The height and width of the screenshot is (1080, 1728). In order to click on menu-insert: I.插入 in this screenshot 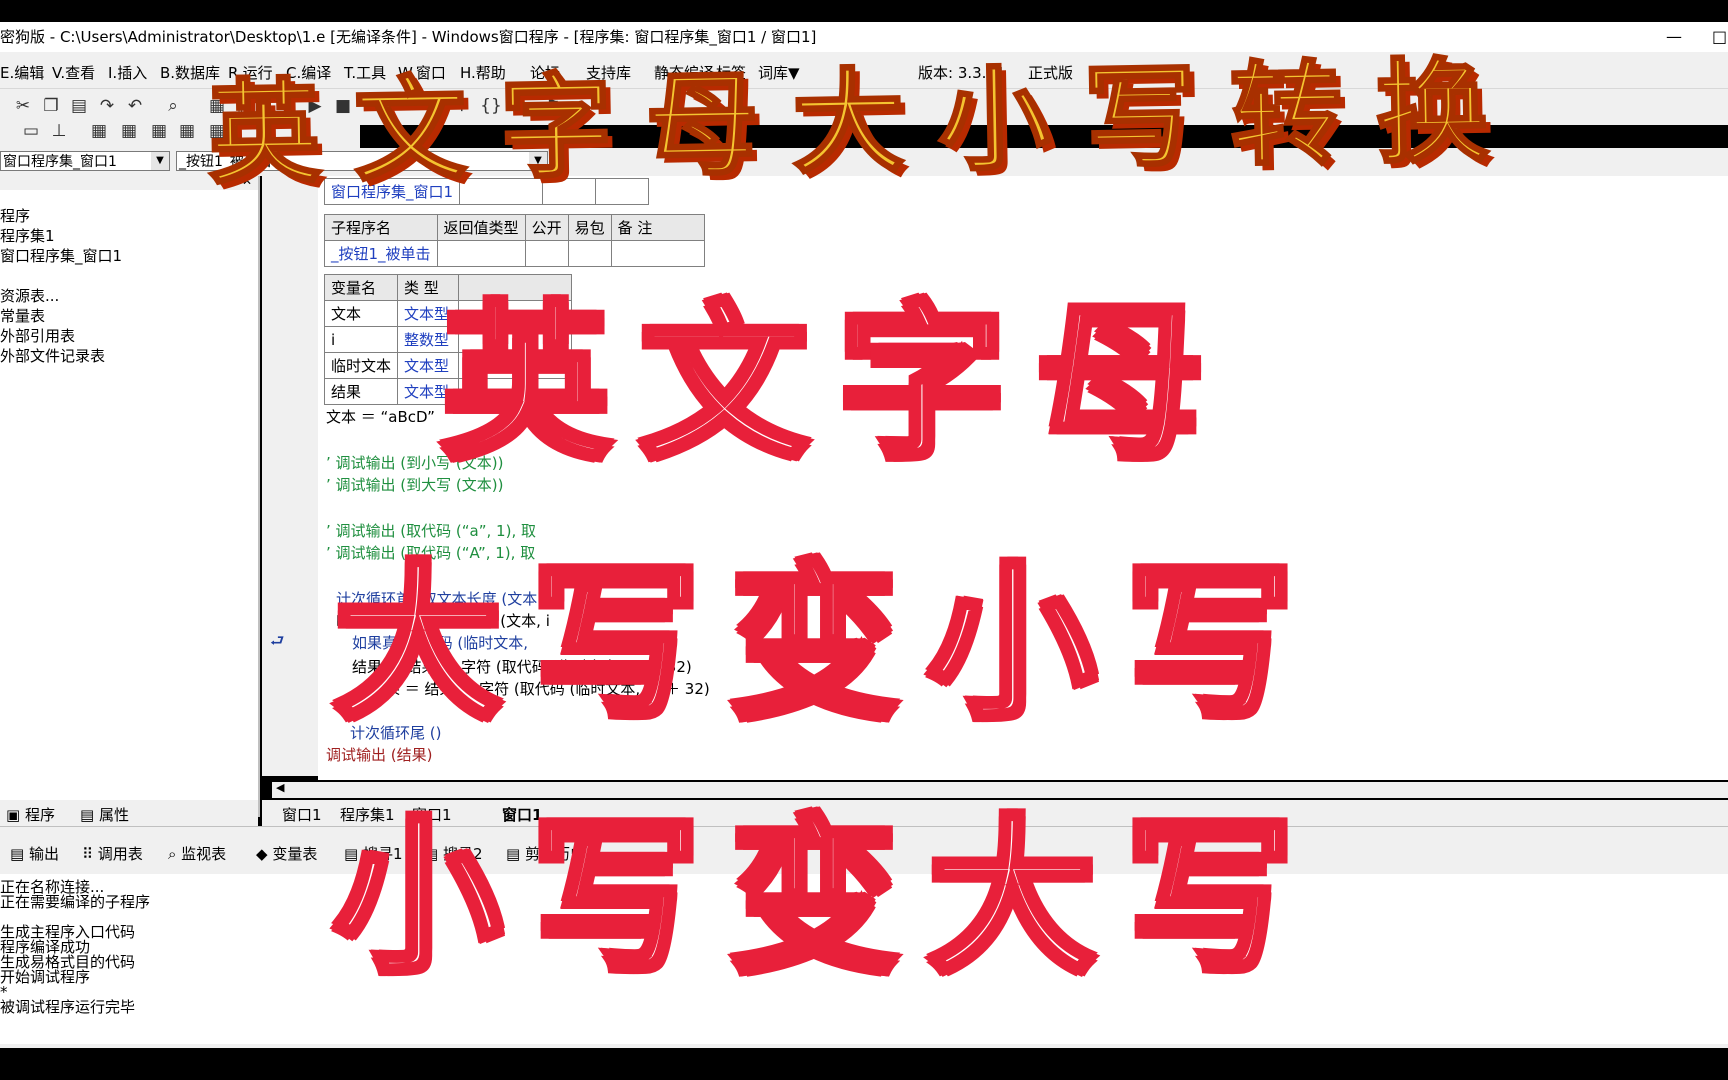, I will do `click(127, 72)`.